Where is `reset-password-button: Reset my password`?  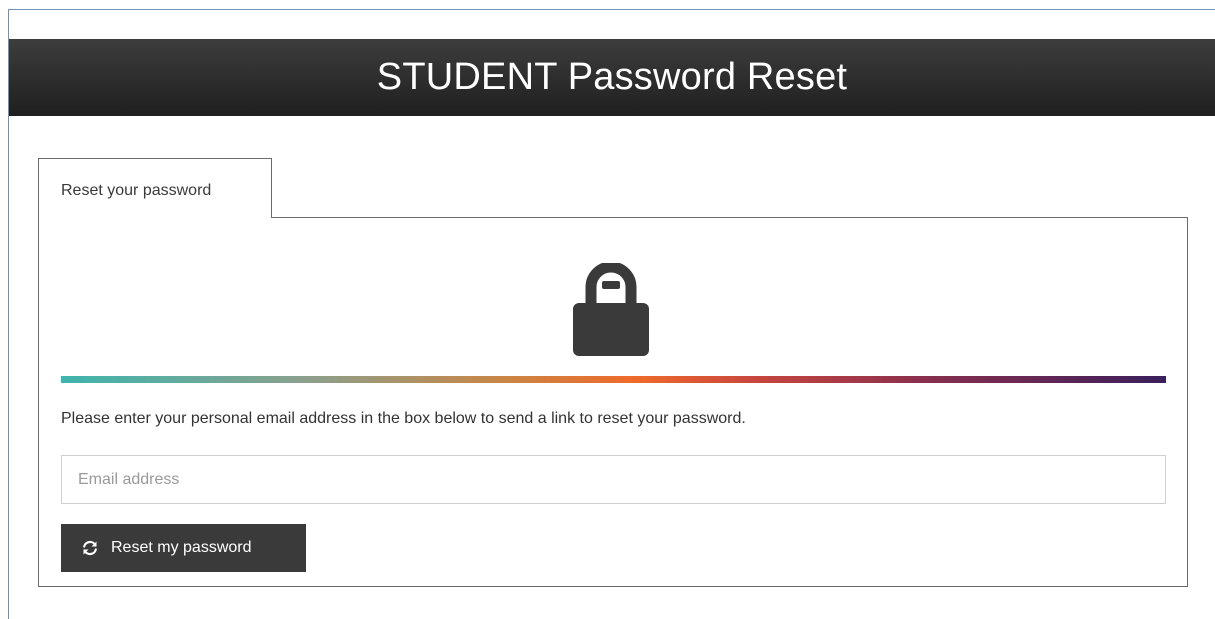 reset-password-button: Reset my password is located at coordinates (183, 548).